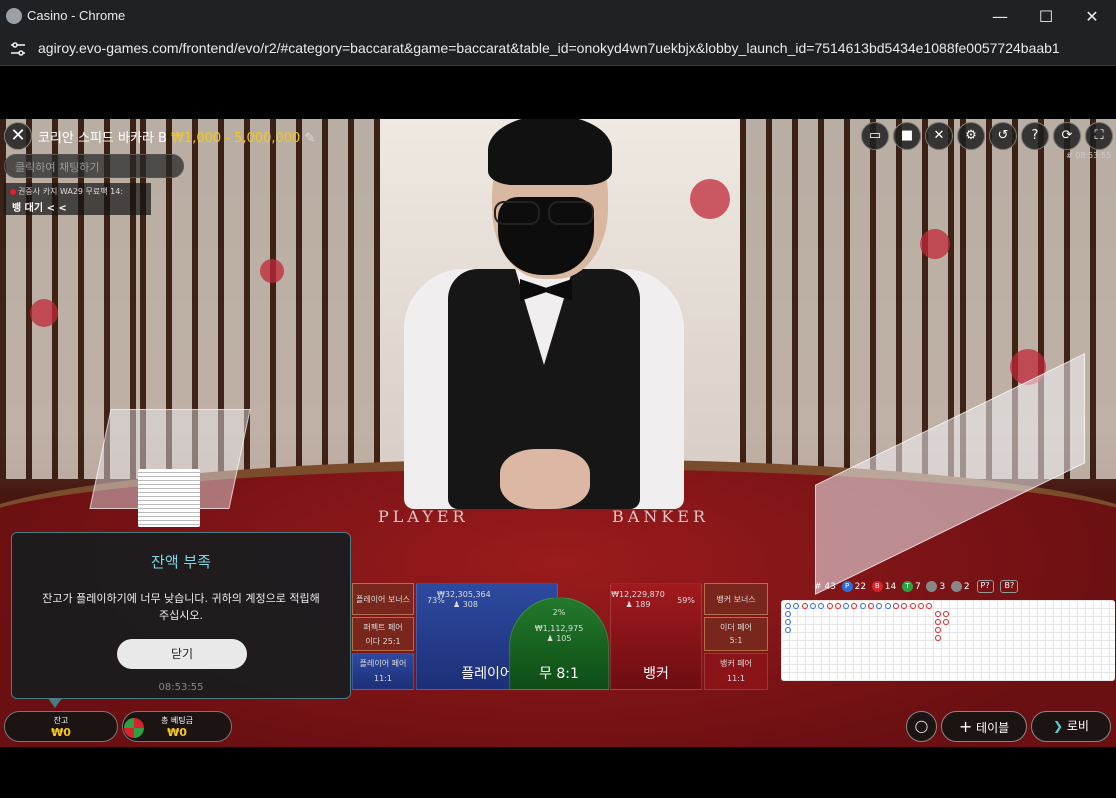 The width and height of the screenshot is (1116, 798). Describe the element at coordinates (1046, 16) in the screenshot. I see `maximize-button: ☐` at that location.